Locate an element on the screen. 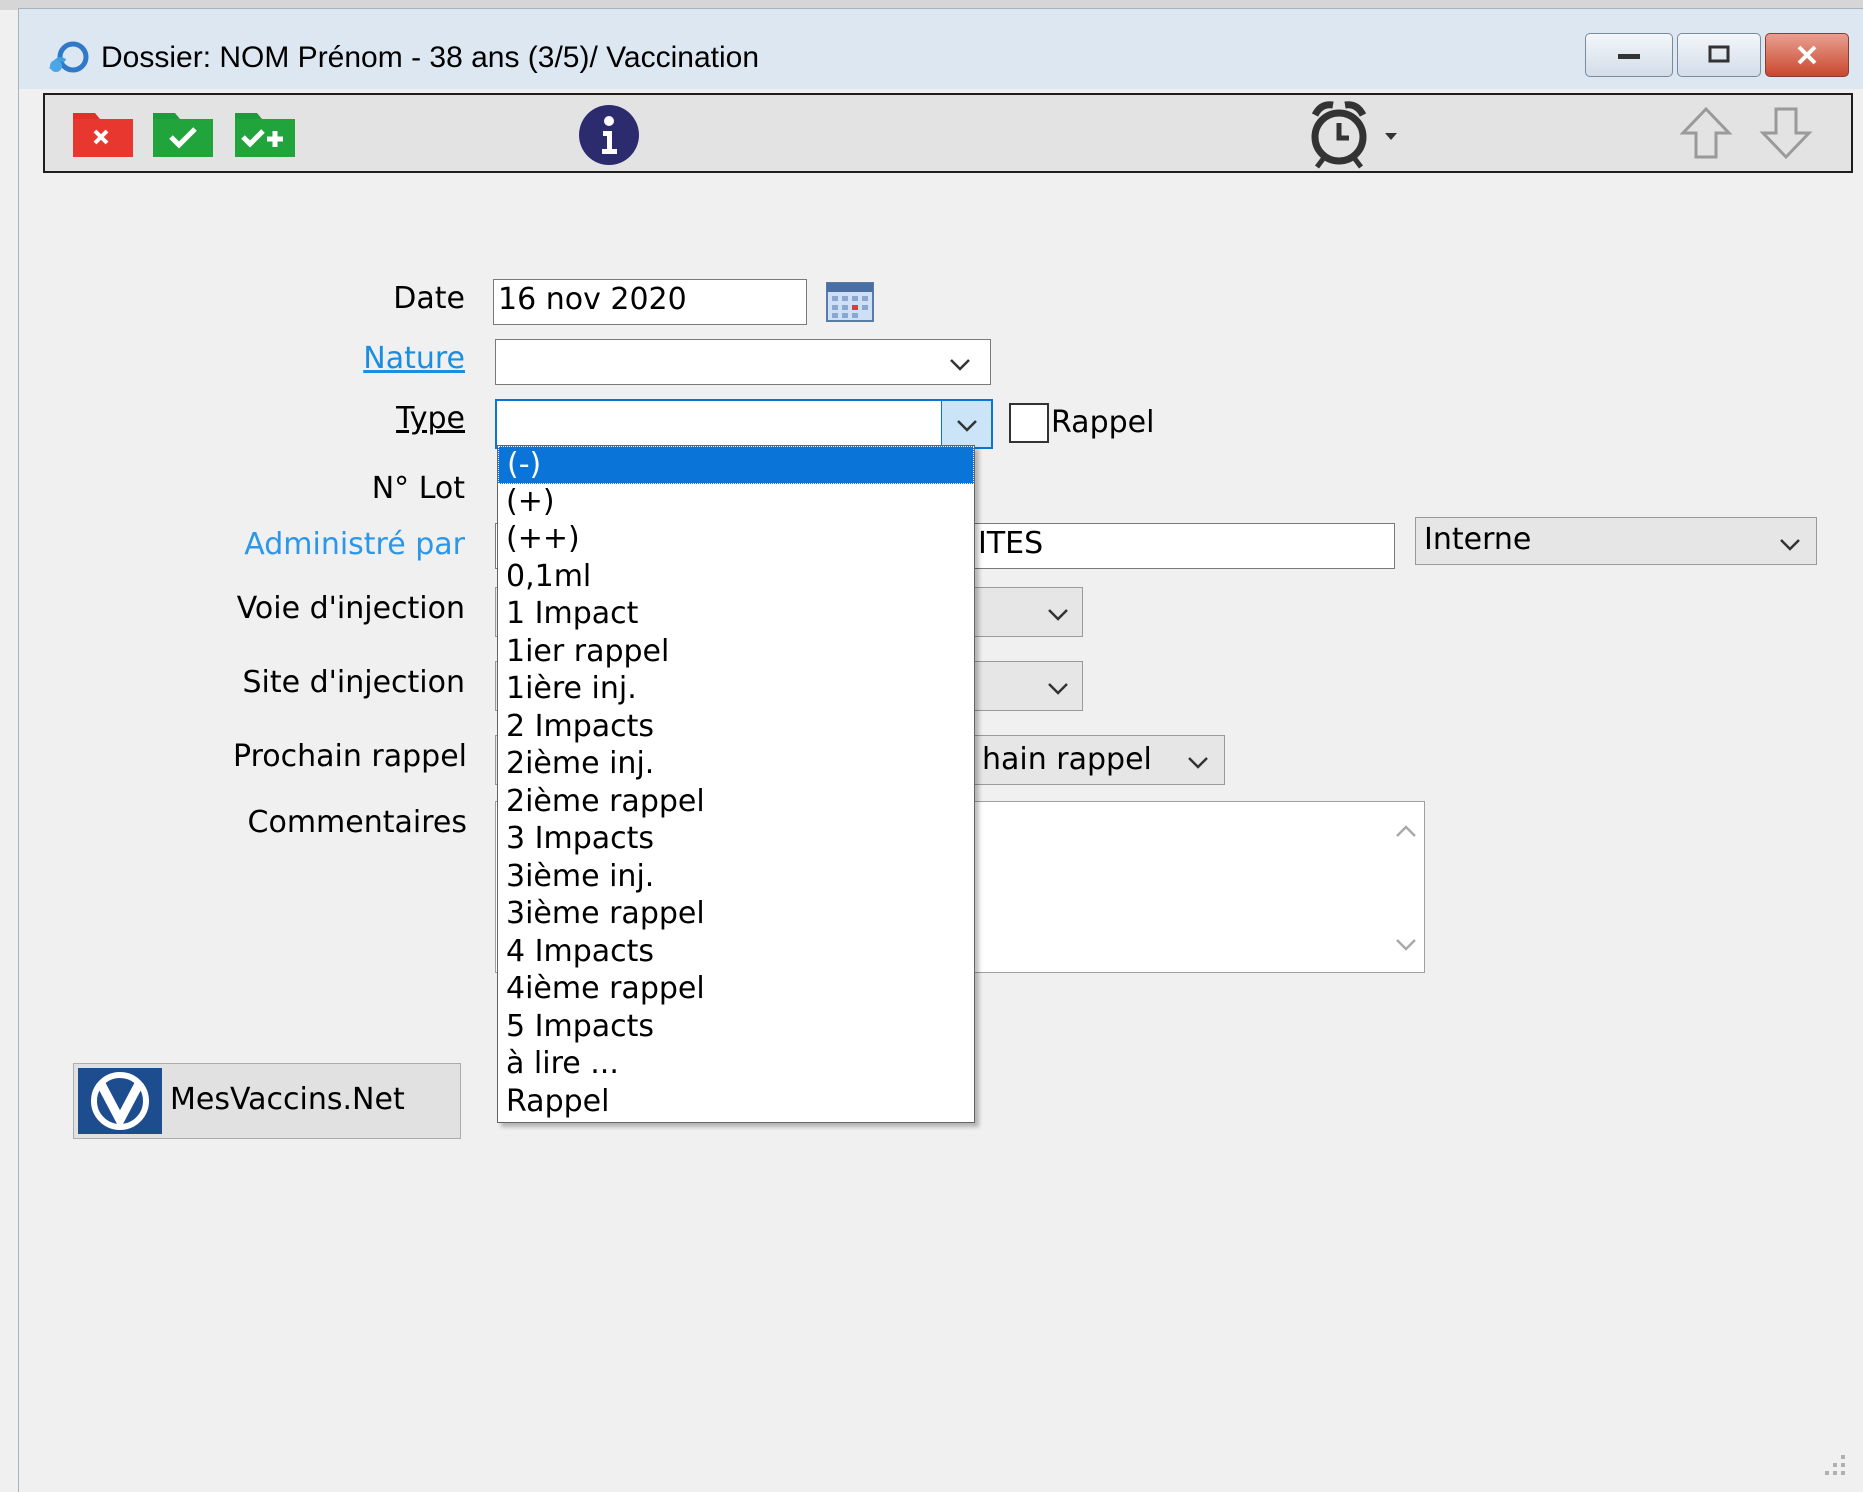 Image resolution: width=1863 pixels, height=1492 pixels. nature-label: Nature is located at coordinates (322, 358).